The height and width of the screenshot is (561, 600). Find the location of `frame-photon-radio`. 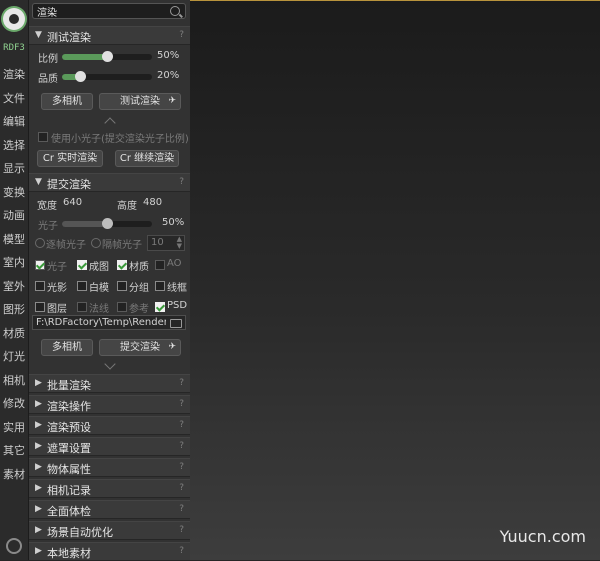

frame-photon-radio is located at coordinates (40, 243).